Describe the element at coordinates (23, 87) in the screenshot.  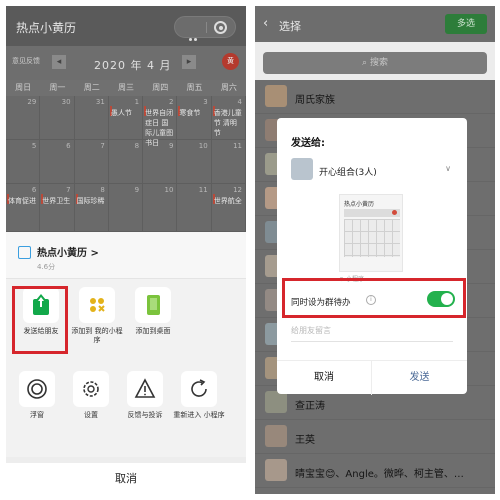
I see `weekday-label: 周日` at that location.